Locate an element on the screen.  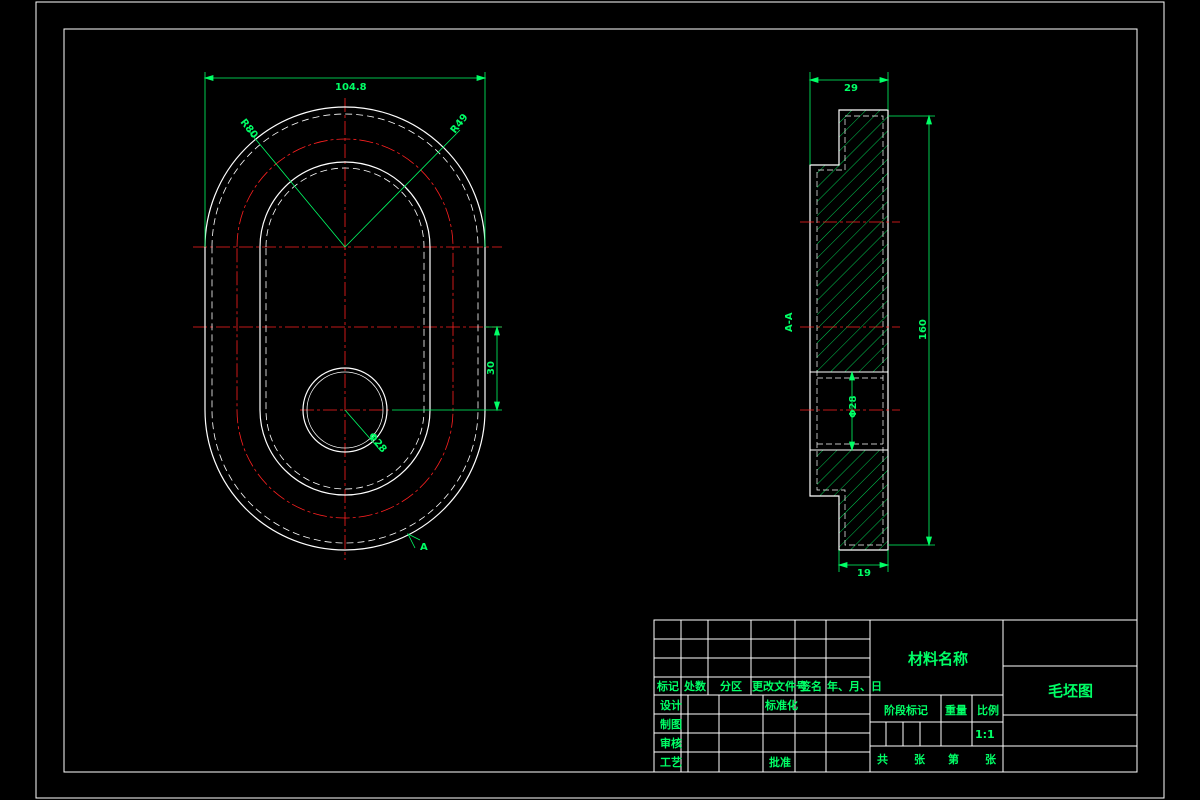
dim-r-inner: R49 is located at coordinates (460, 124).